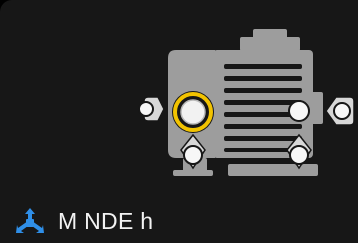  Describe the element at coordinates (30, 220) in the screenshot. I see `axes-3d-icon` at that location.